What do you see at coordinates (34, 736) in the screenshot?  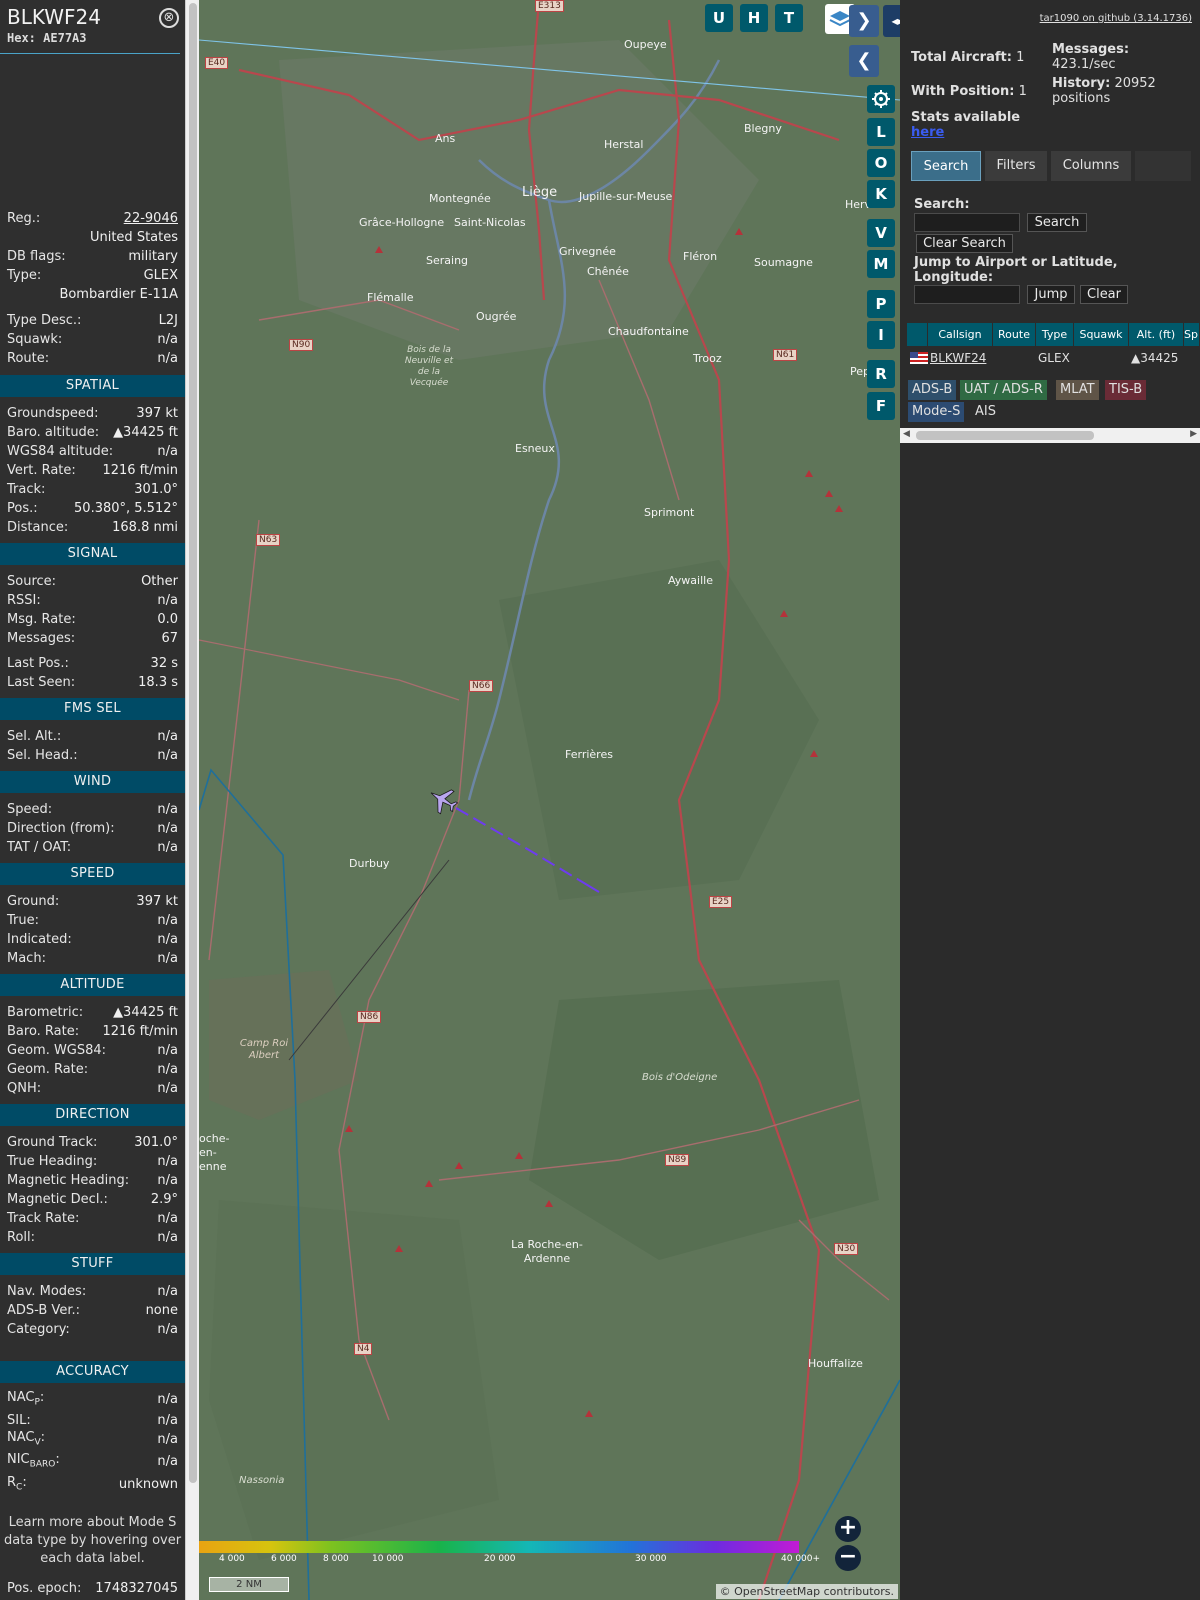 I see `sel-alt-label: Sel. Alt.:` at bounding box center [34, 736].